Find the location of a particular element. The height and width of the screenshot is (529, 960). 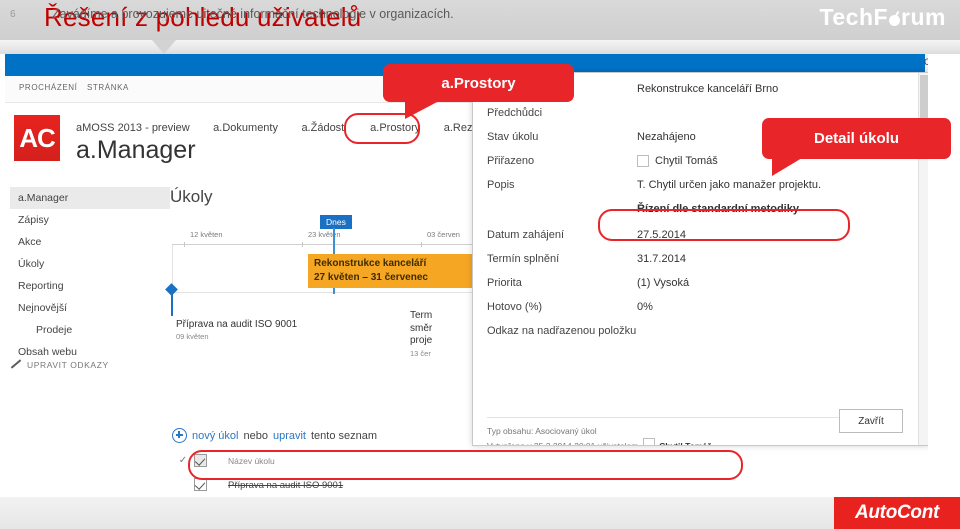

sidebar-item-zapisy: Zápisy is located at coordinates (90, 220).